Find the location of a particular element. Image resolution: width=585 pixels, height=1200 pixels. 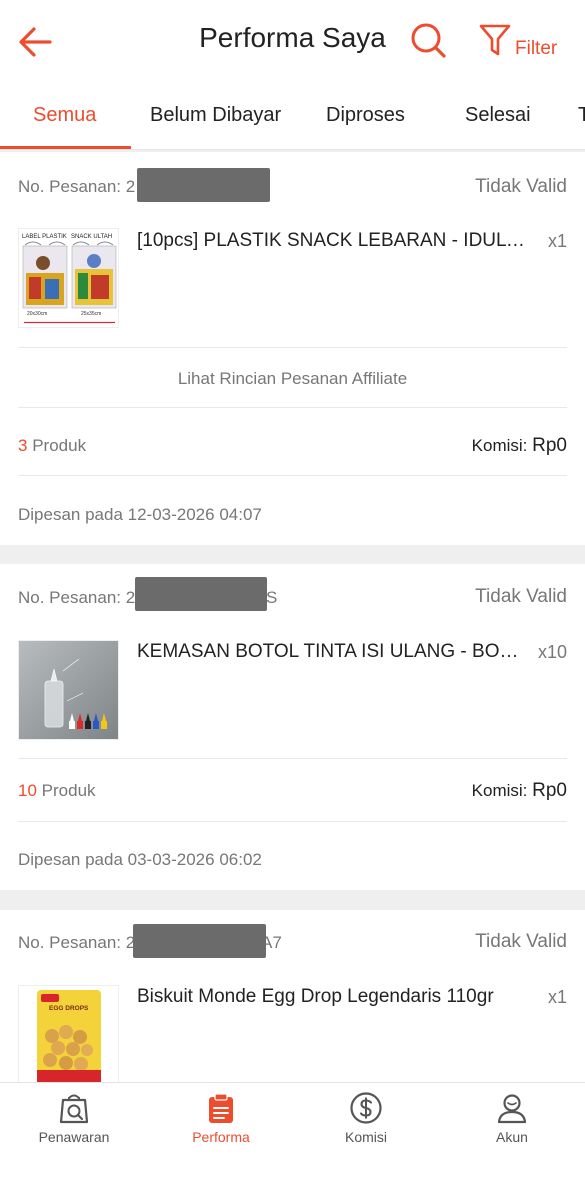

offer-bag-icon is located at coordinates (74, 1109).